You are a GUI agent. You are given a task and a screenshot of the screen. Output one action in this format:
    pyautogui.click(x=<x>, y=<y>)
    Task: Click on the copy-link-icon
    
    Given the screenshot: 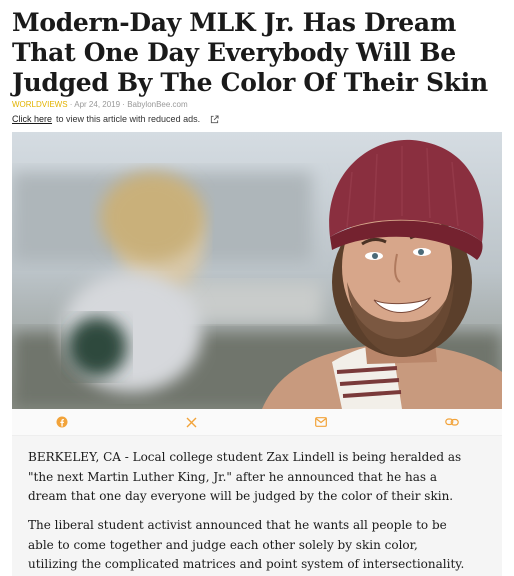 What is the action you would take?
    pyautogui.click(x=452, y=422)
    